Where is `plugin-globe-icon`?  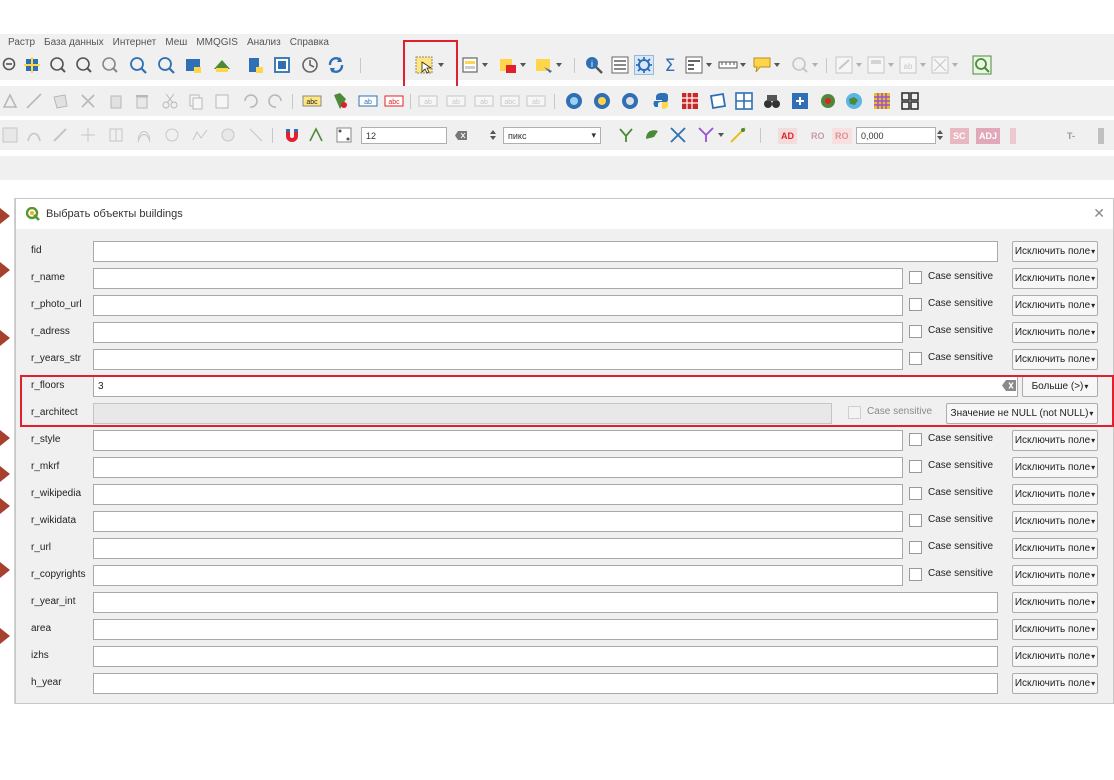
plugin-globe-icon is located at coordinates (854, 101).